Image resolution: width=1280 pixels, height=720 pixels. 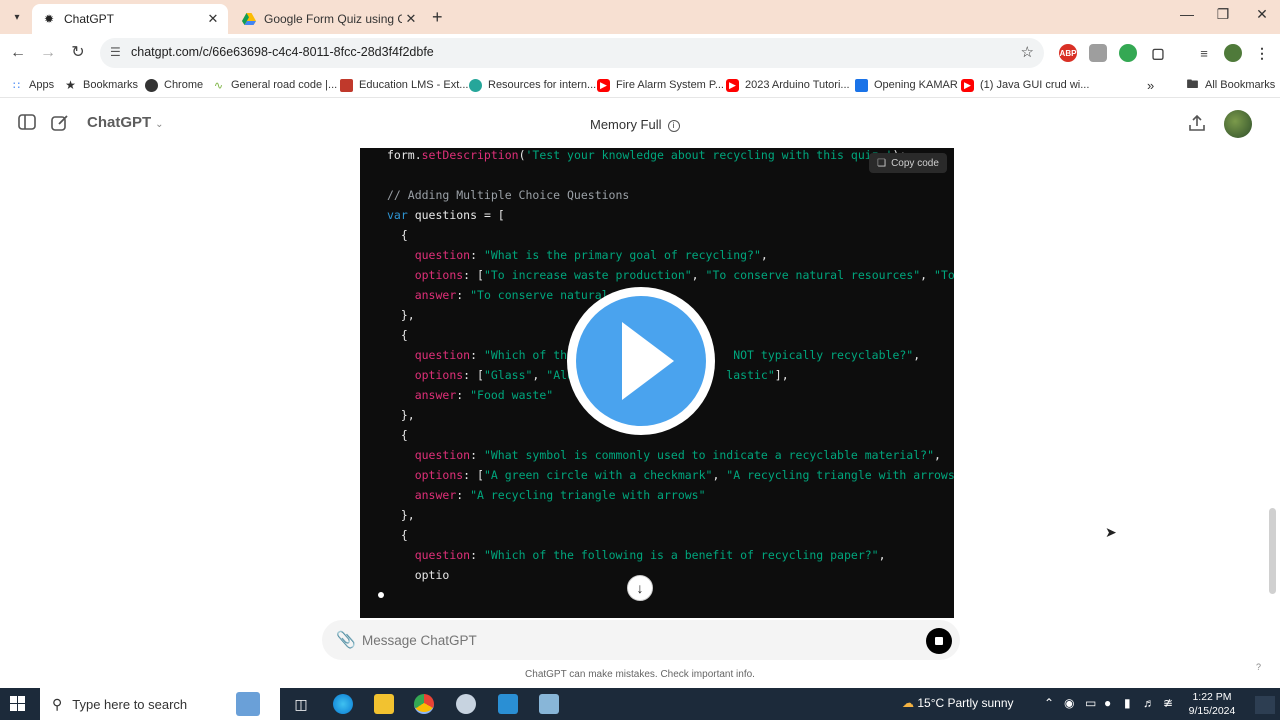 What do you see at coordinates (48, 53) in the screenshot?
I see `forward-icon: →` at bounding box center [48, 53].